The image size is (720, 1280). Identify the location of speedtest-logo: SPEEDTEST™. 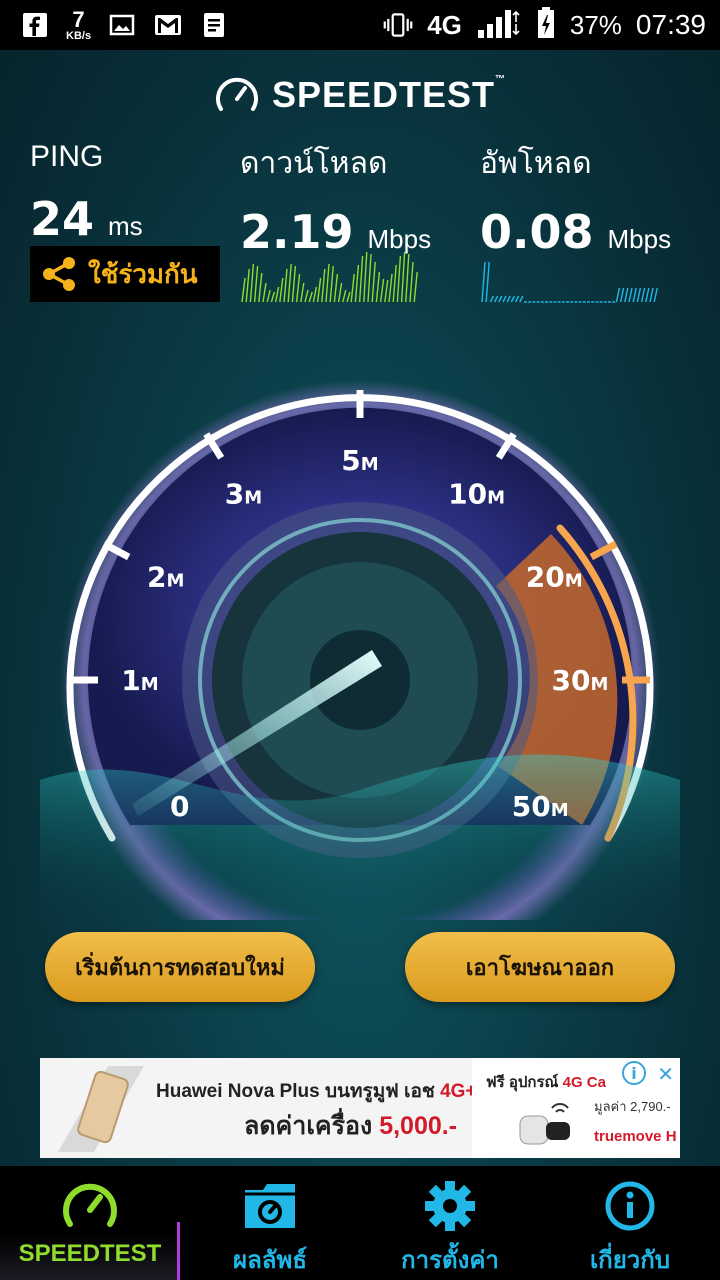
(360, 95).